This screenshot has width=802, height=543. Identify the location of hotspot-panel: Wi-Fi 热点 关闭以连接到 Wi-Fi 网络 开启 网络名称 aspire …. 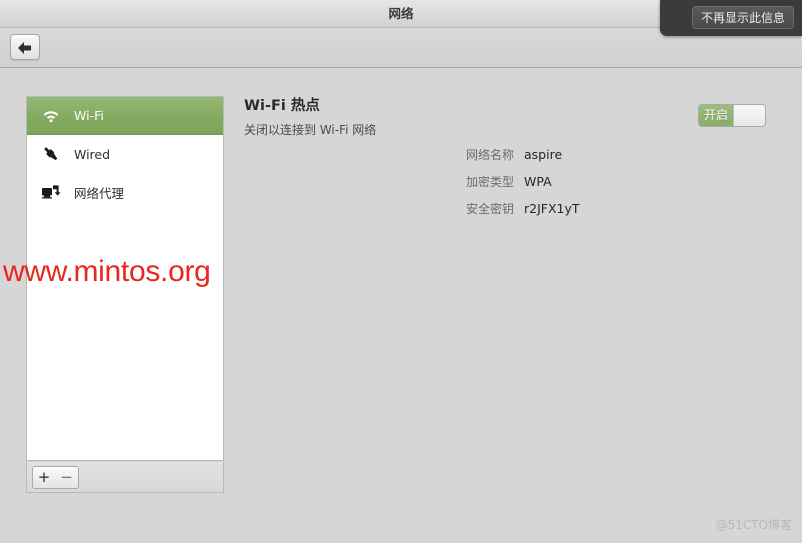
(514, 156).